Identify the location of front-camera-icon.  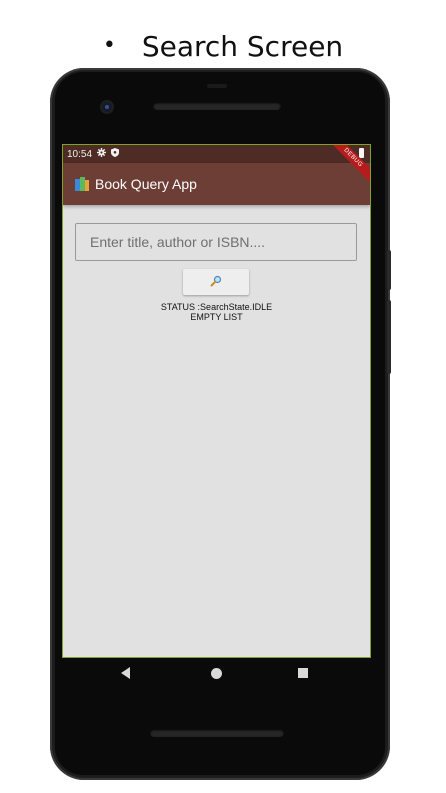
(107, 107).